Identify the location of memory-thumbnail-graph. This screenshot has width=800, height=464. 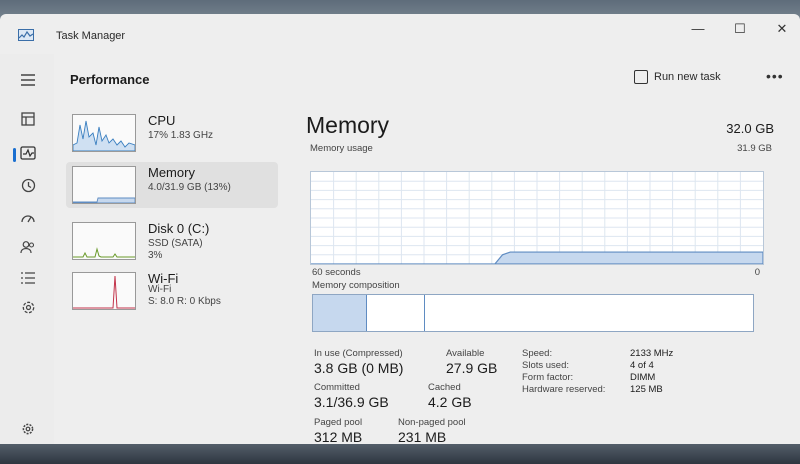
(104, 185).